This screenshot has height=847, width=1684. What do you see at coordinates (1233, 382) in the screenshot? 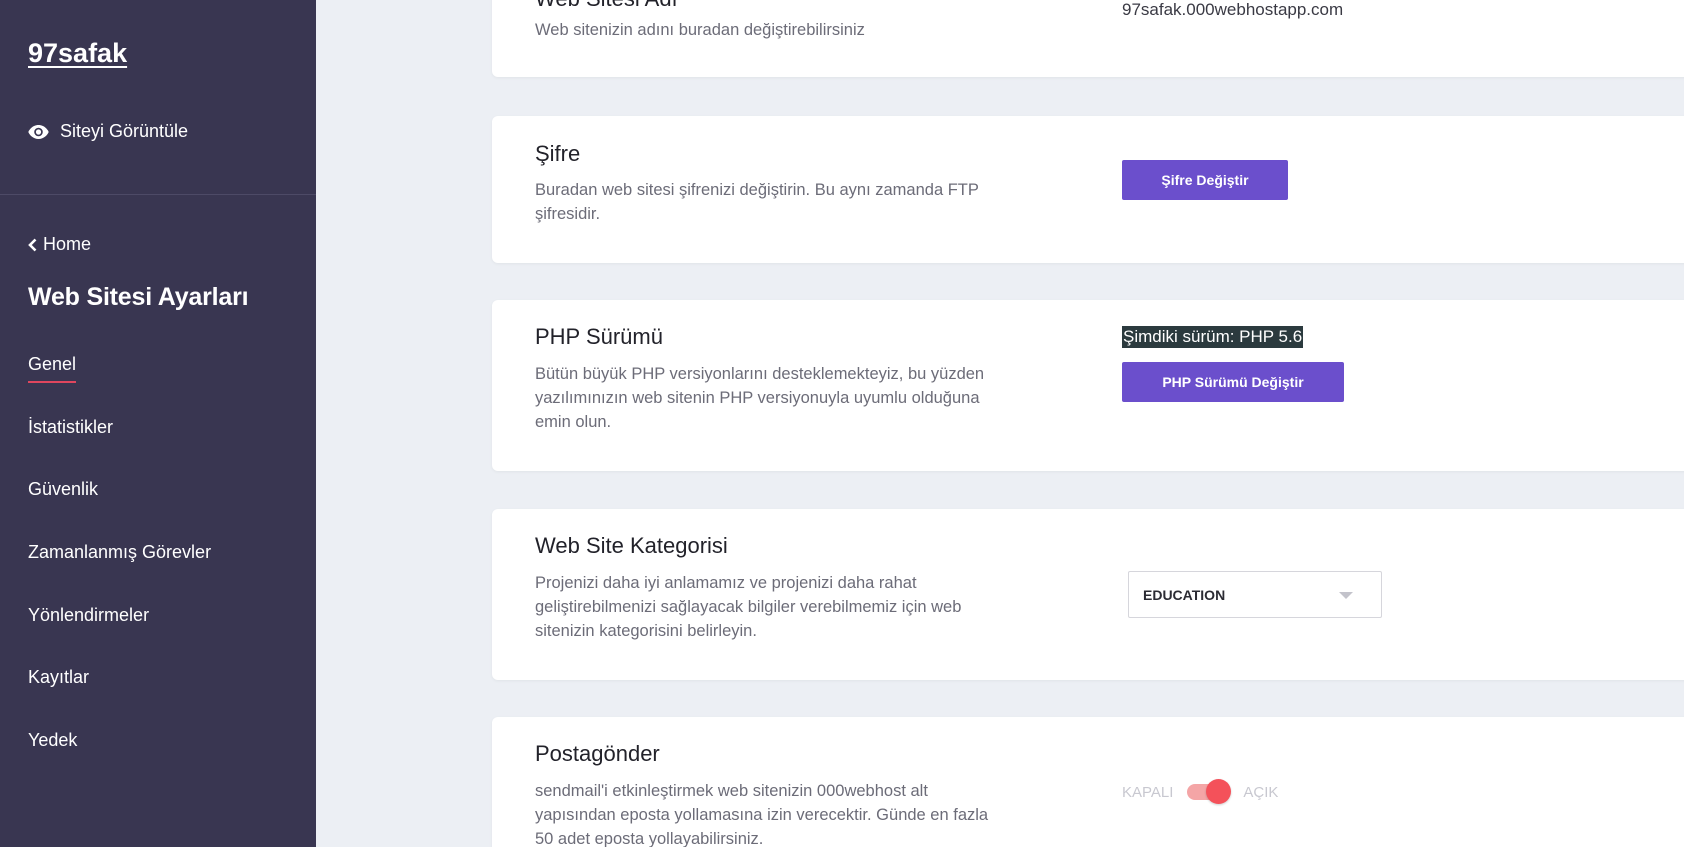
I see `change-php-version-button: PHP Sürümü Değiştir` at bounding box center [1233, 382].